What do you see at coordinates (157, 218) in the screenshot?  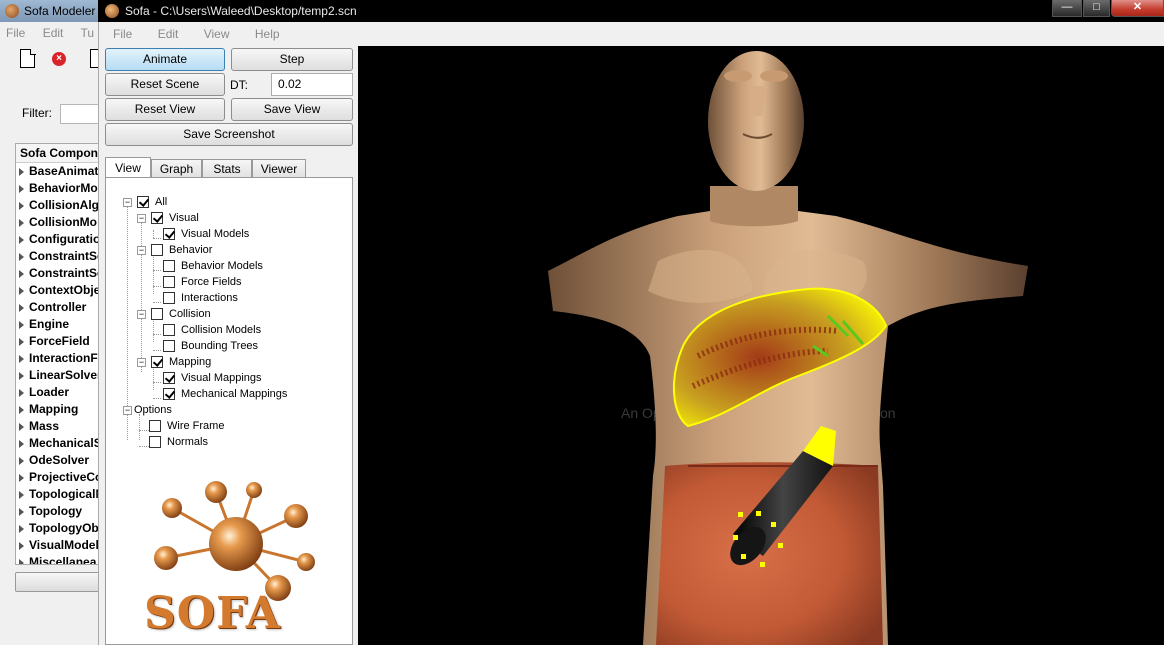 I see `checkbox-visual` at bounding box center [157, 218].